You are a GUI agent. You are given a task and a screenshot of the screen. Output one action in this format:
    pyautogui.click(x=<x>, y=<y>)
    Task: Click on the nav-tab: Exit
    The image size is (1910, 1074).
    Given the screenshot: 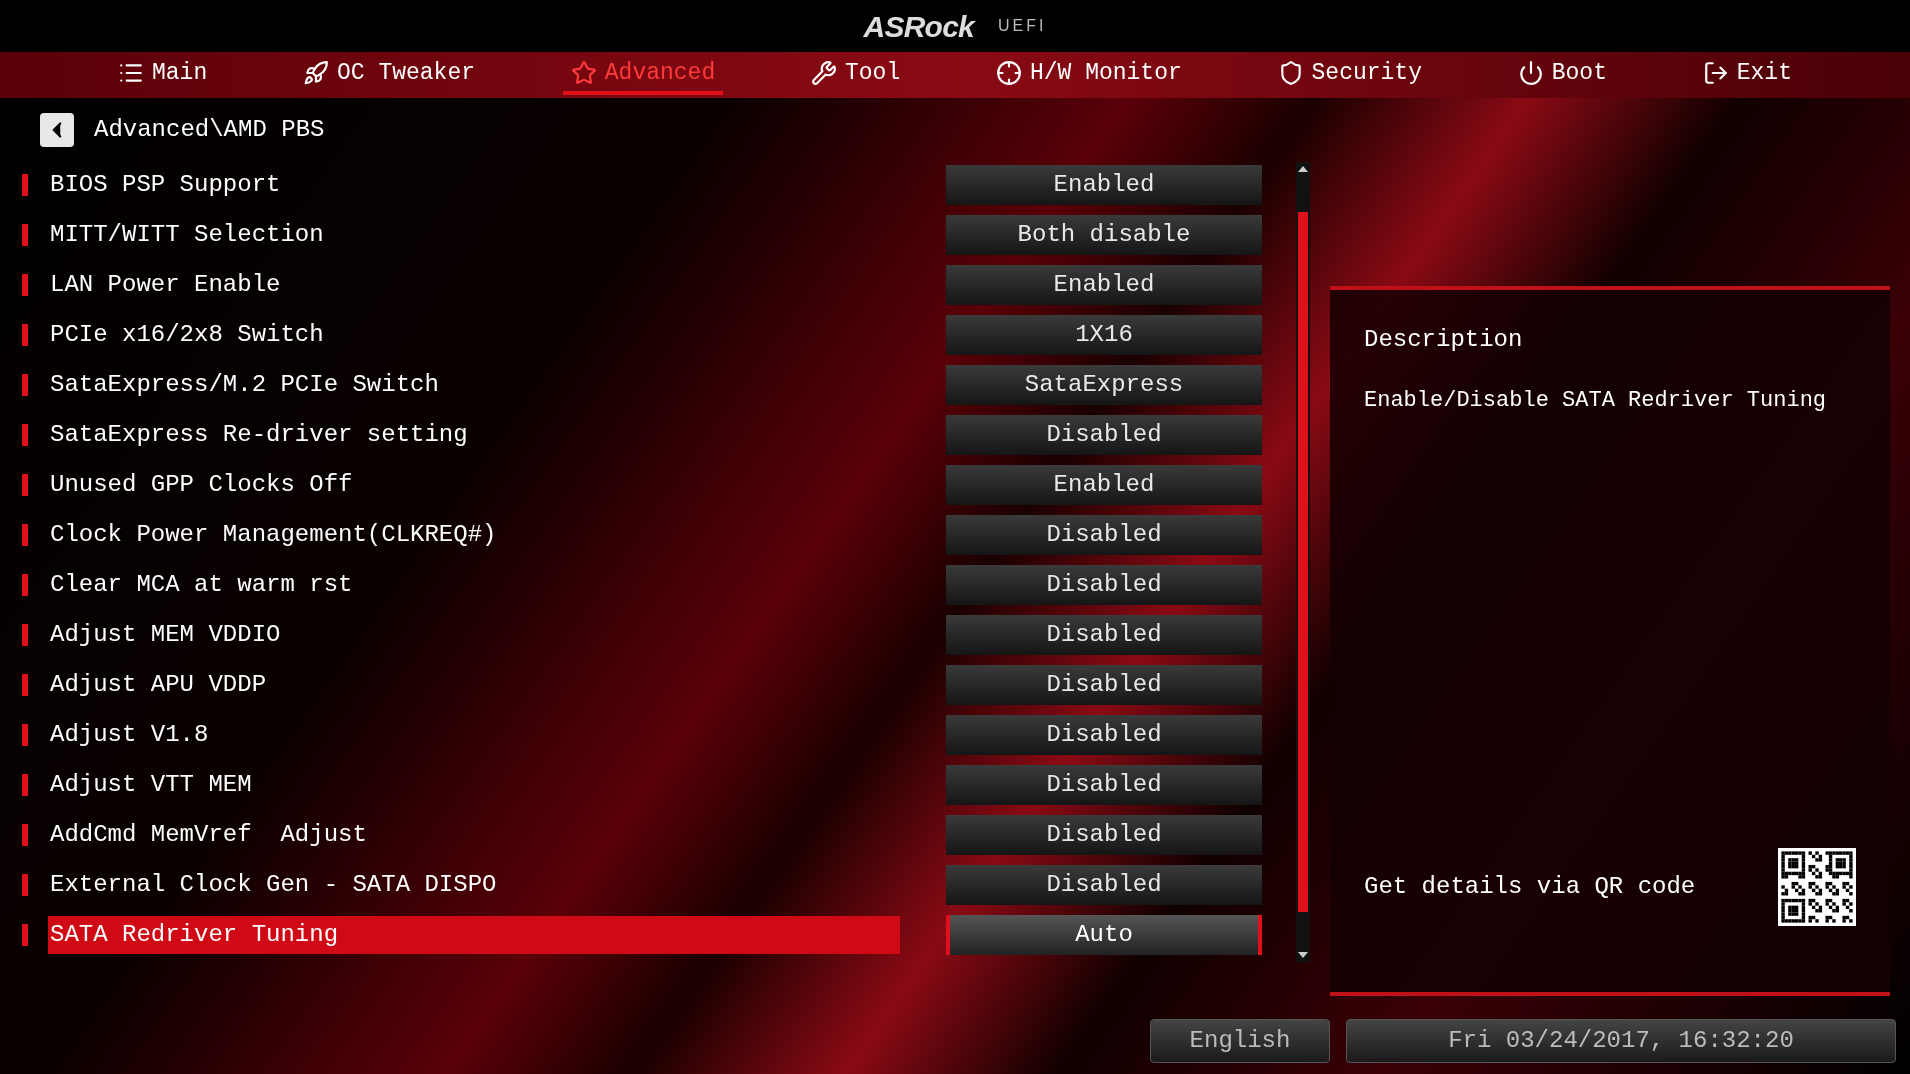 What is the action you would take?
    pyautogui.click(x=1747, y=75)
    